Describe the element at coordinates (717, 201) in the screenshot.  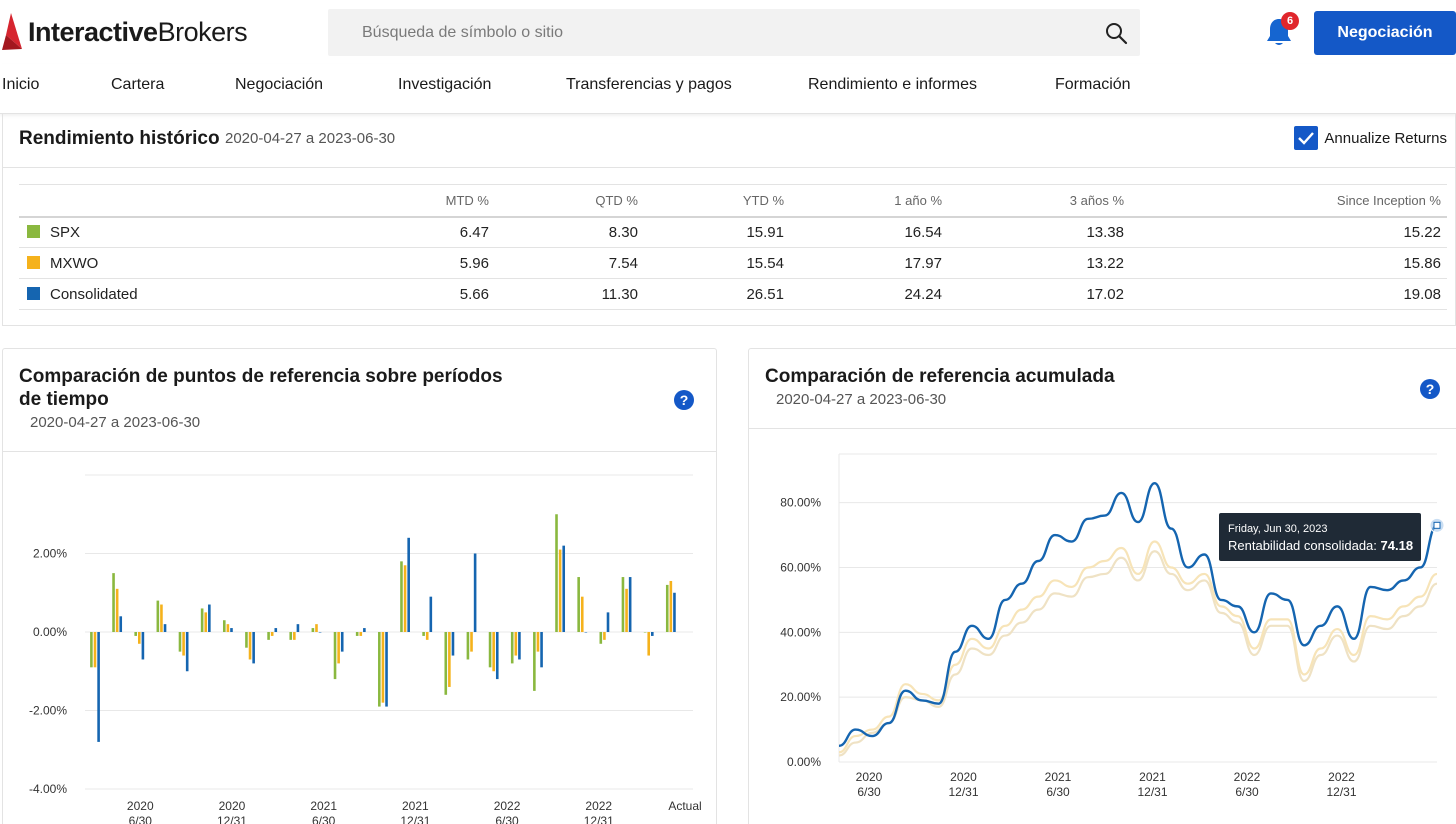
I see `column-header: YTD %` at that location.